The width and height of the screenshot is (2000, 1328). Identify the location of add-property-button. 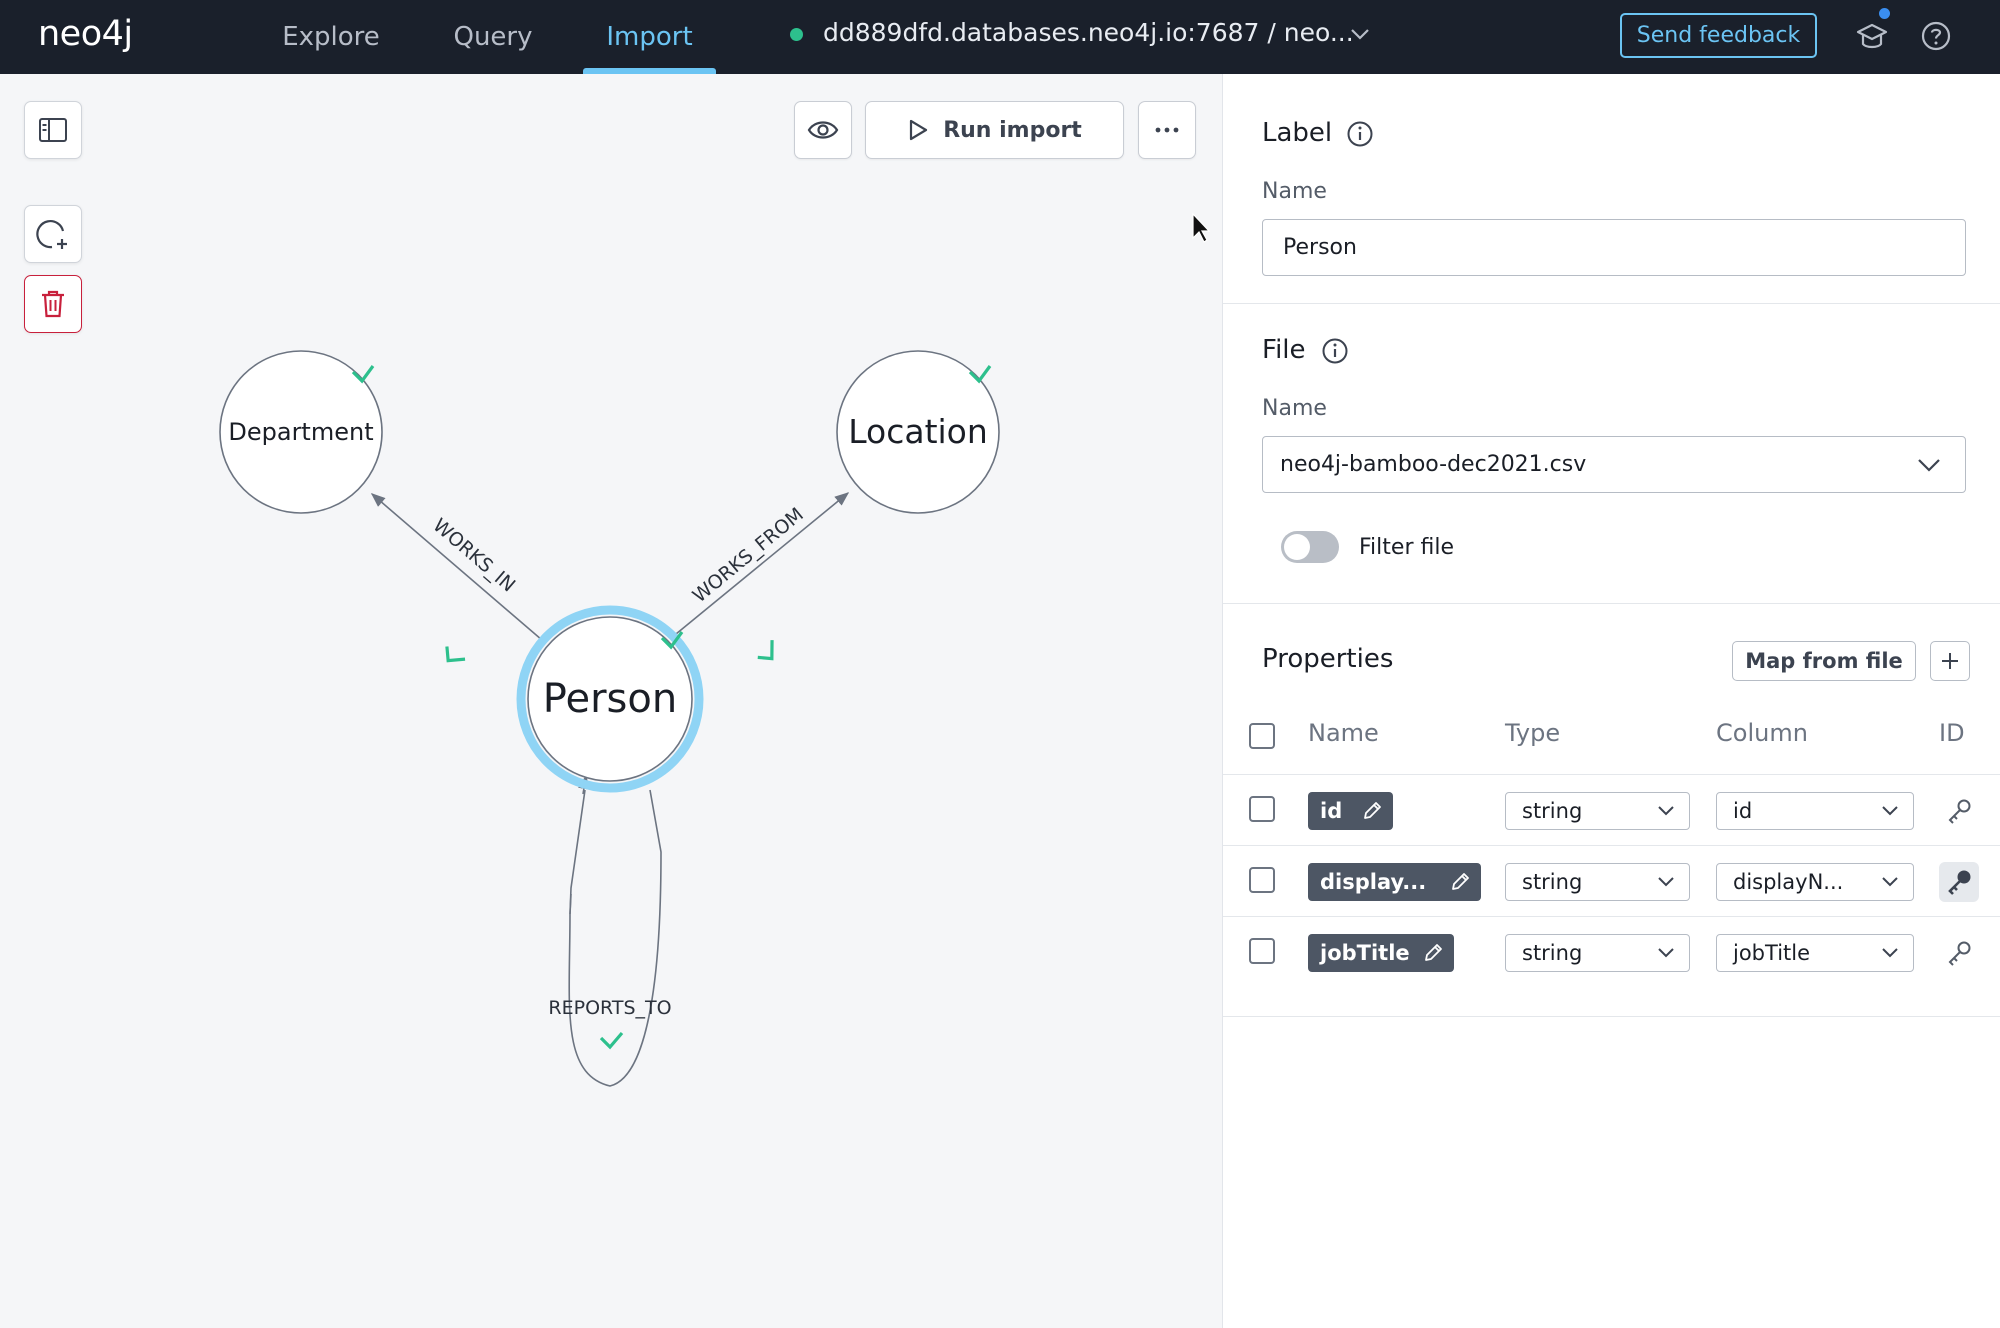
(1950, 661).